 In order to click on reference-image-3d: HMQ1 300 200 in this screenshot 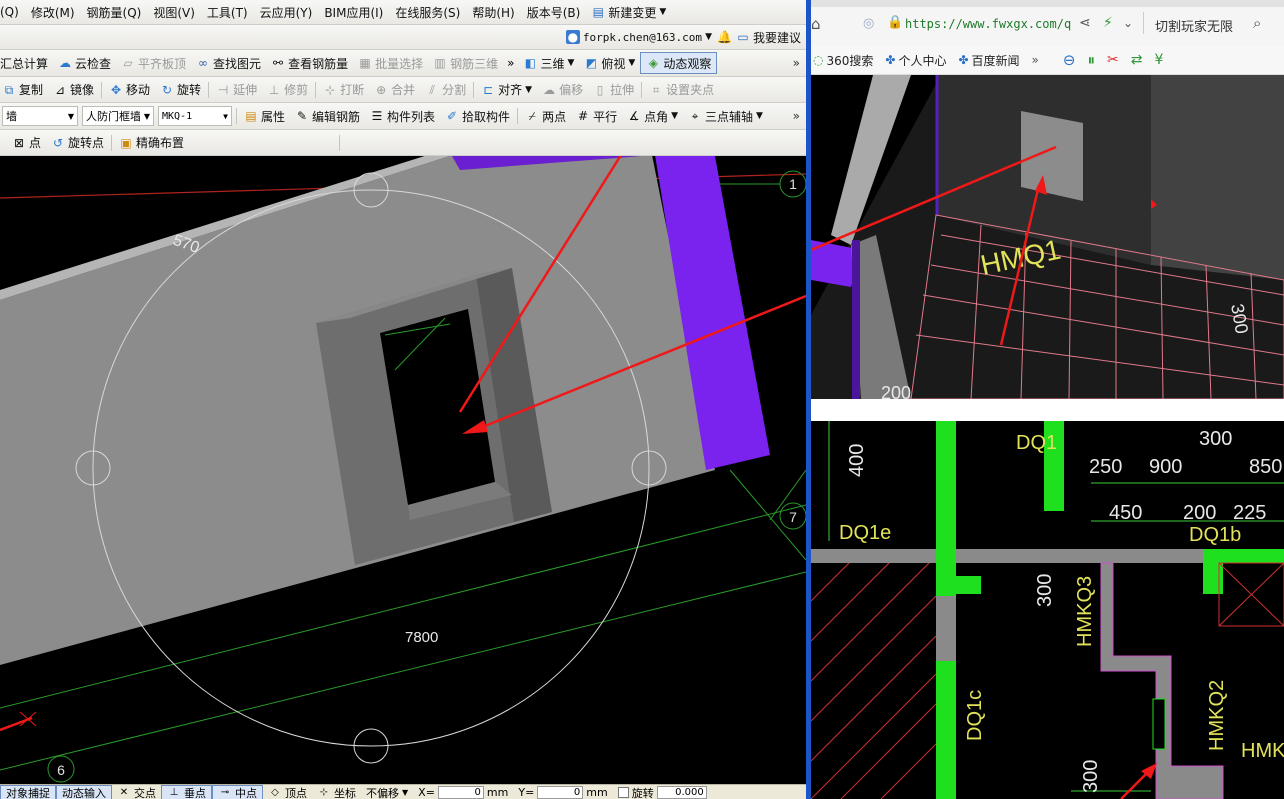, I will do `click(1047, 237)`.